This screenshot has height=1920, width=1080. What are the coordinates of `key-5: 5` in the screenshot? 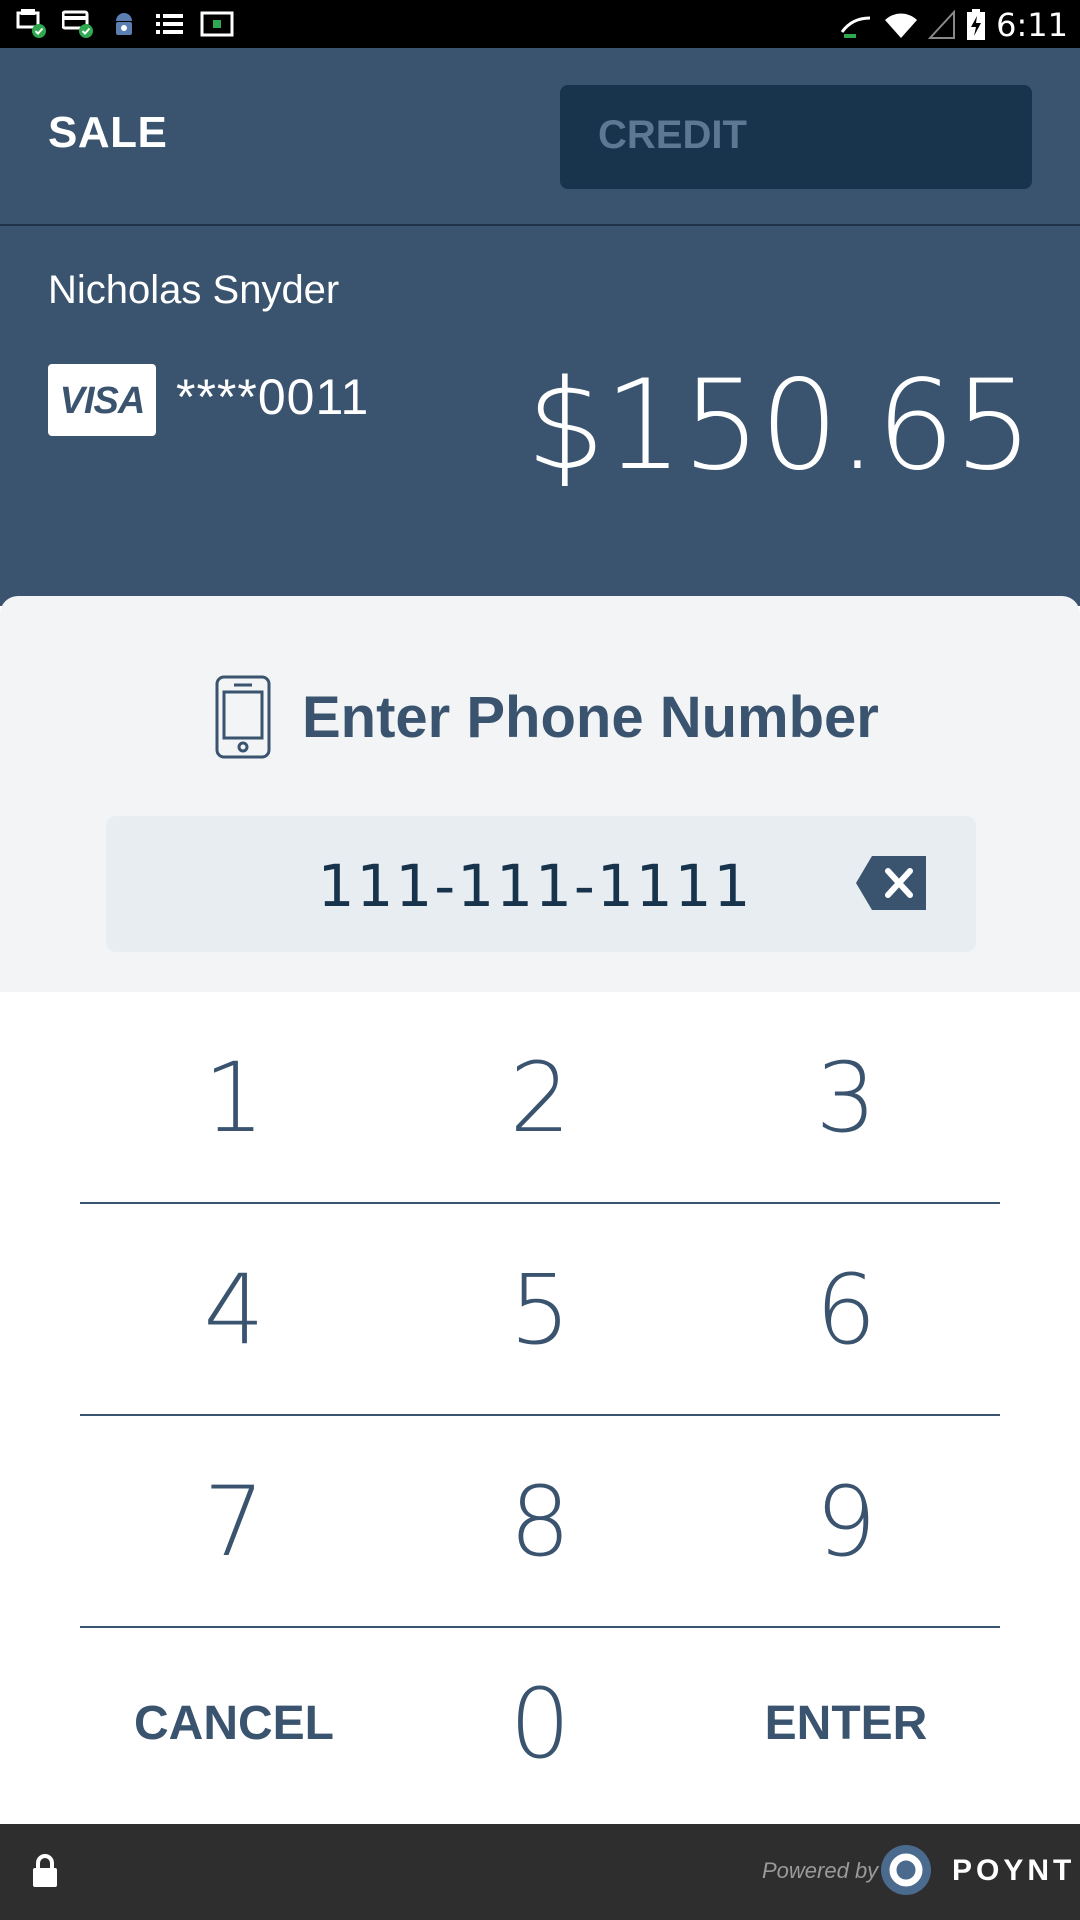 It's located at (540, 1310).